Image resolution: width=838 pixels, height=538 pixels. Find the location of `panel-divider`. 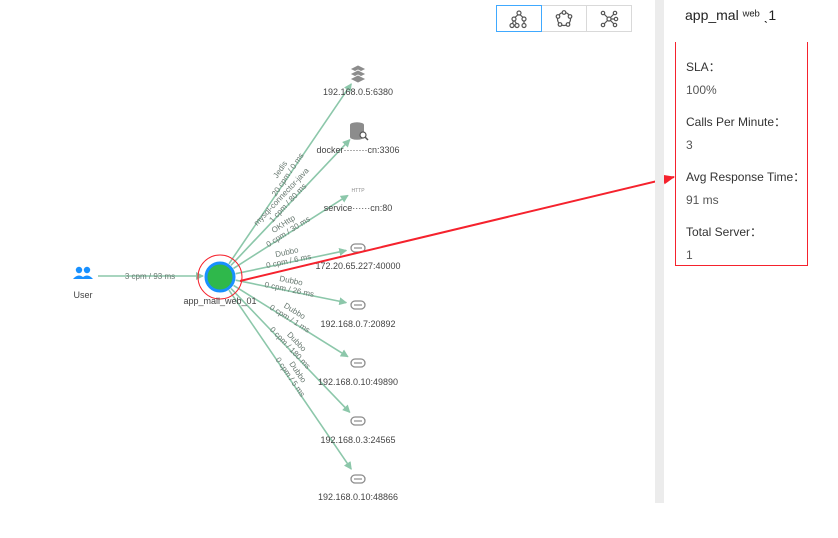

panel-divider is located at coordinates (659, 251).